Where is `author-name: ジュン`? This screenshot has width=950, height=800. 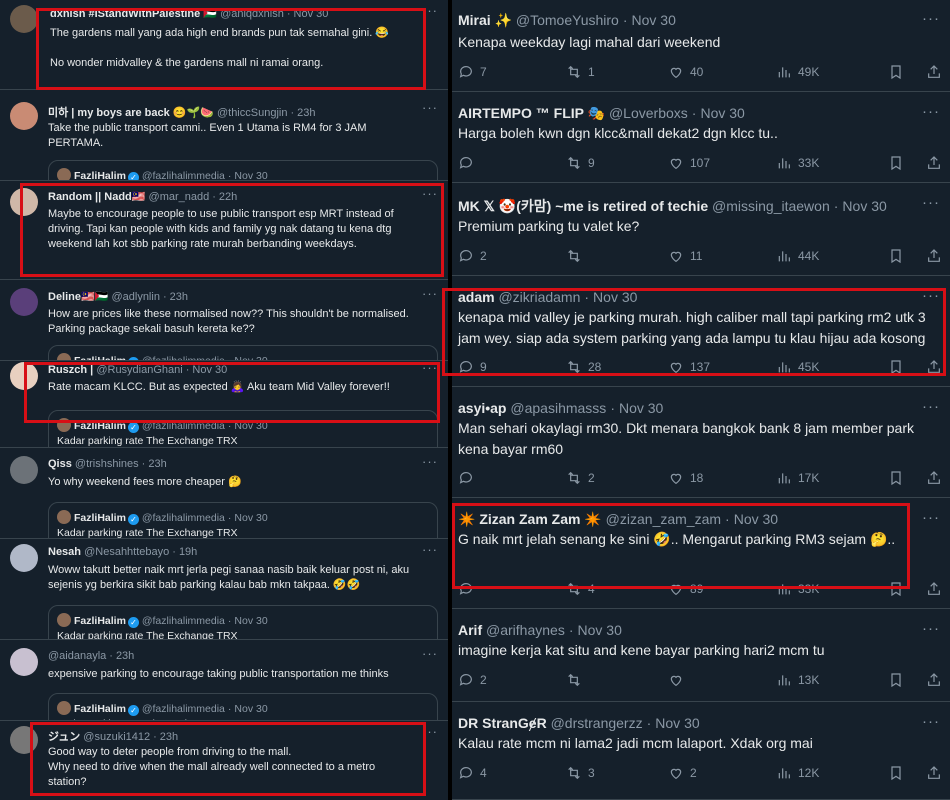
author-name: ジュン is located at coordinates (64, 737).